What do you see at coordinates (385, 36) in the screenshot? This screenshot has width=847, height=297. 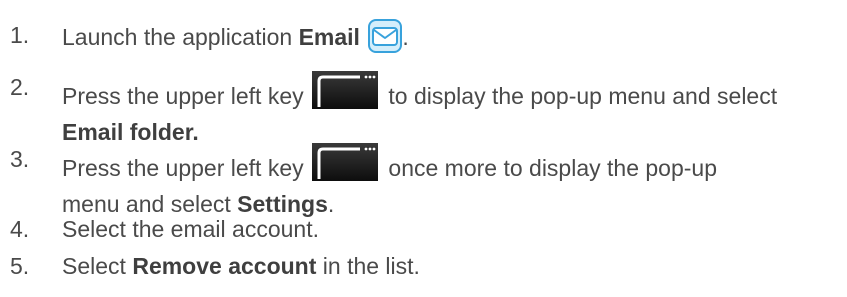 I see `email-app-icon` at bounding box center [385, 36].